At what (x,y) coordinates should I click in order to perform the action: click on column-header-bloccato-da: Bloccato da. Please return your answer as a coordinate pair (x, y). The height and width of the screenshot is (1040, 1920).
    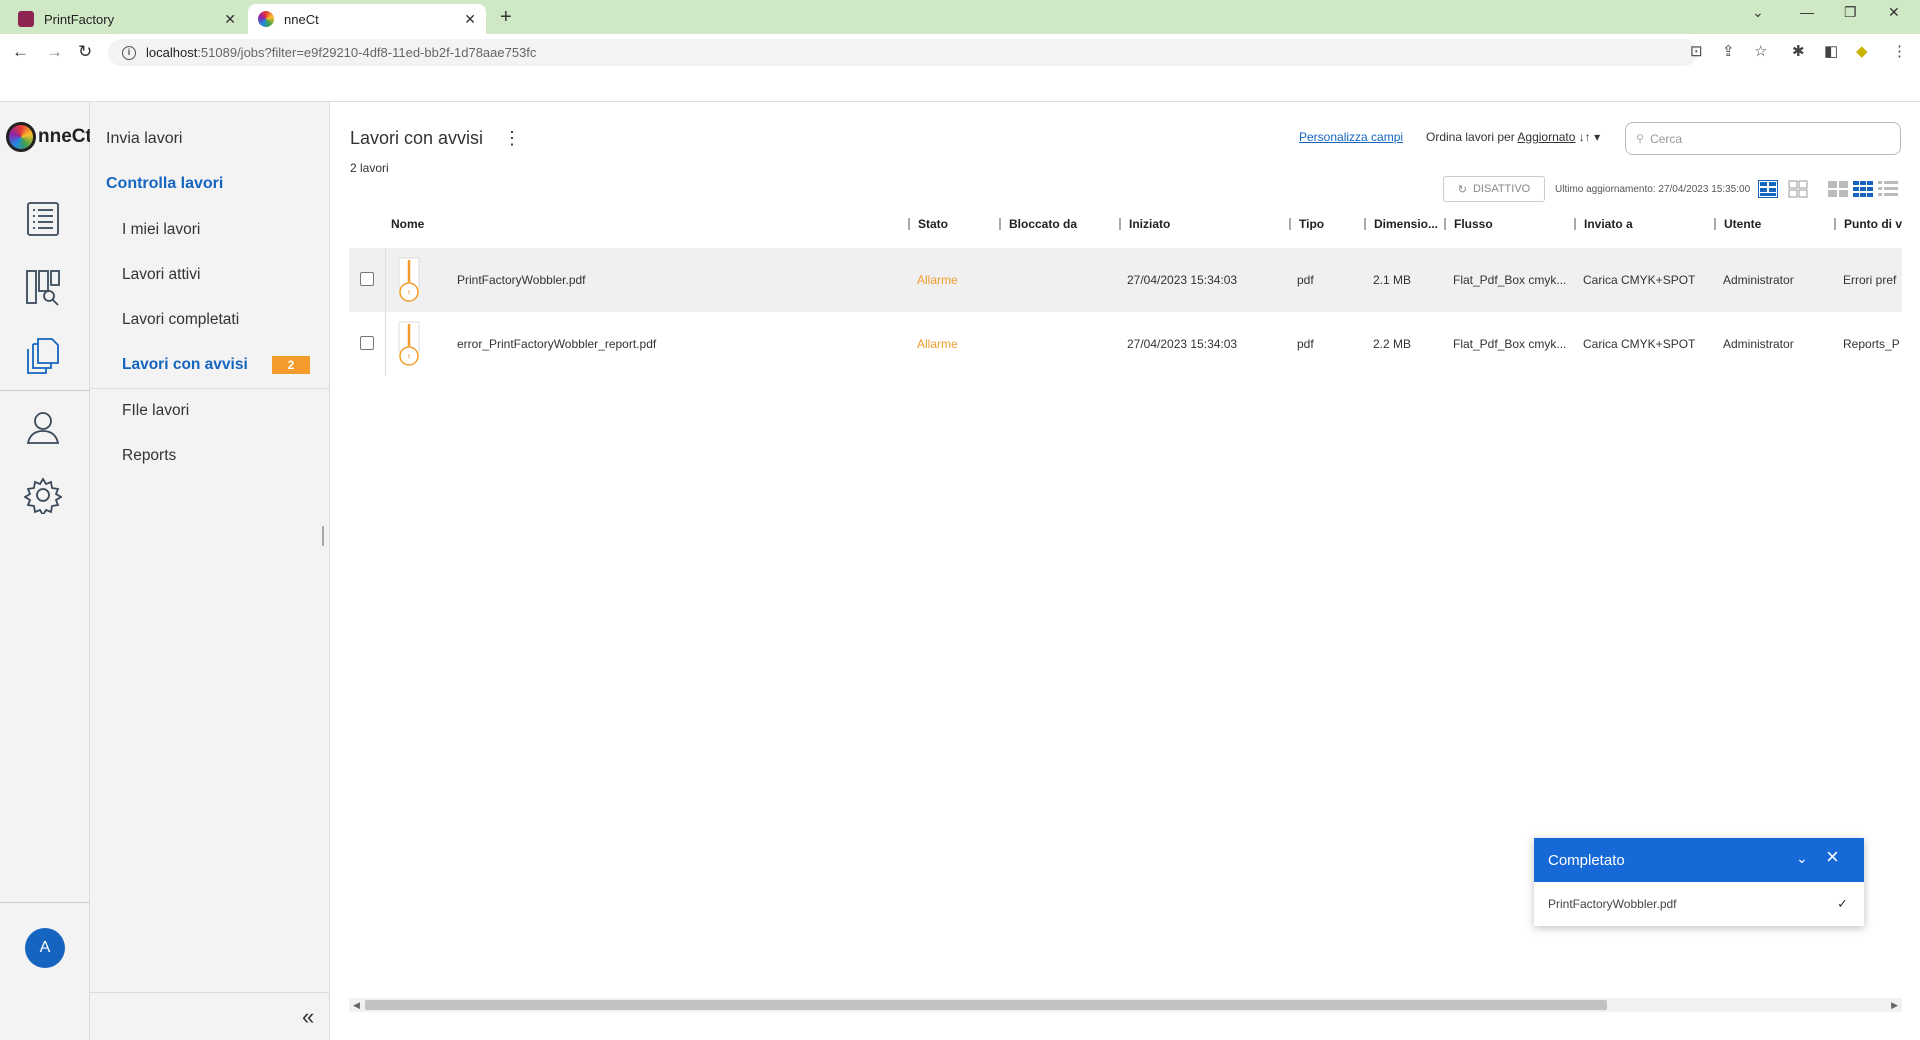
    Looking at the image, I should click on (1054, 224).